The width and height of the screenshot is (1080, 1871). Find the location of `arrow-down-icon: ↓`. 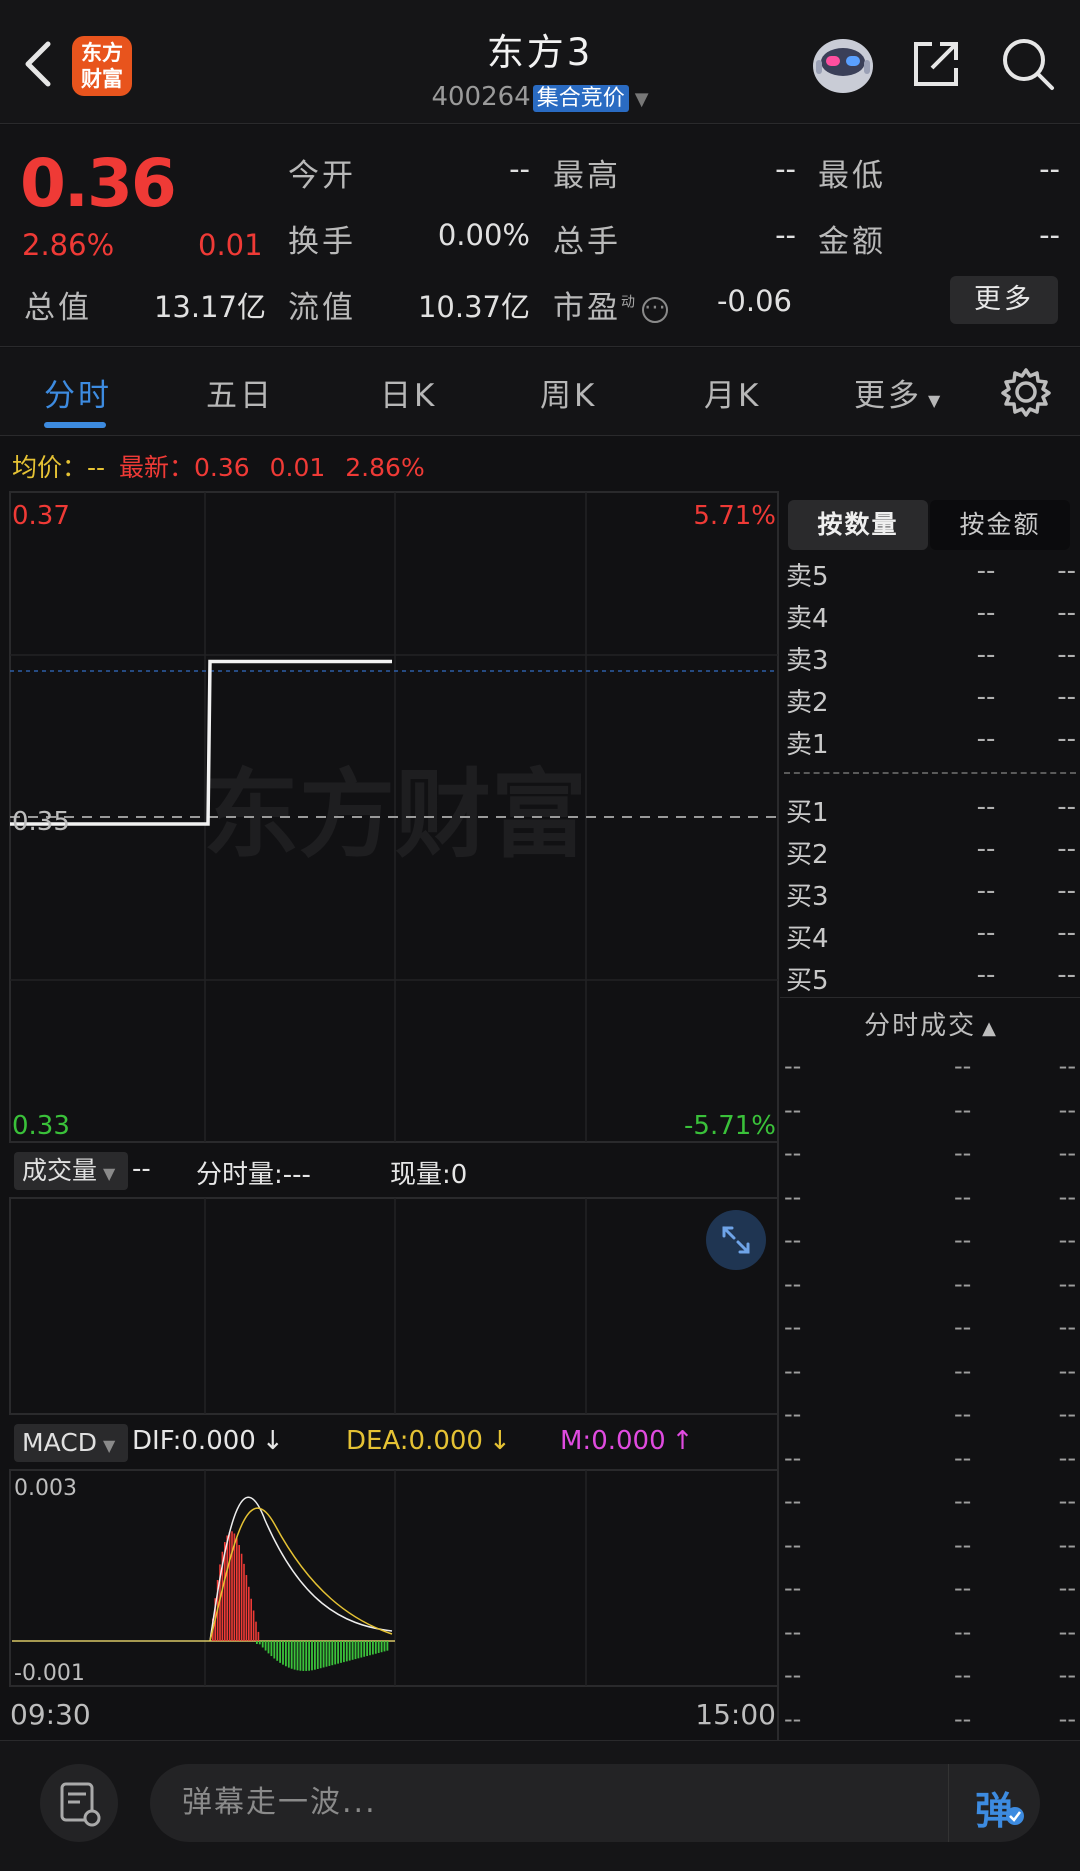

arrow-down-icon: ↓ is located at coordinates (499, 1441).